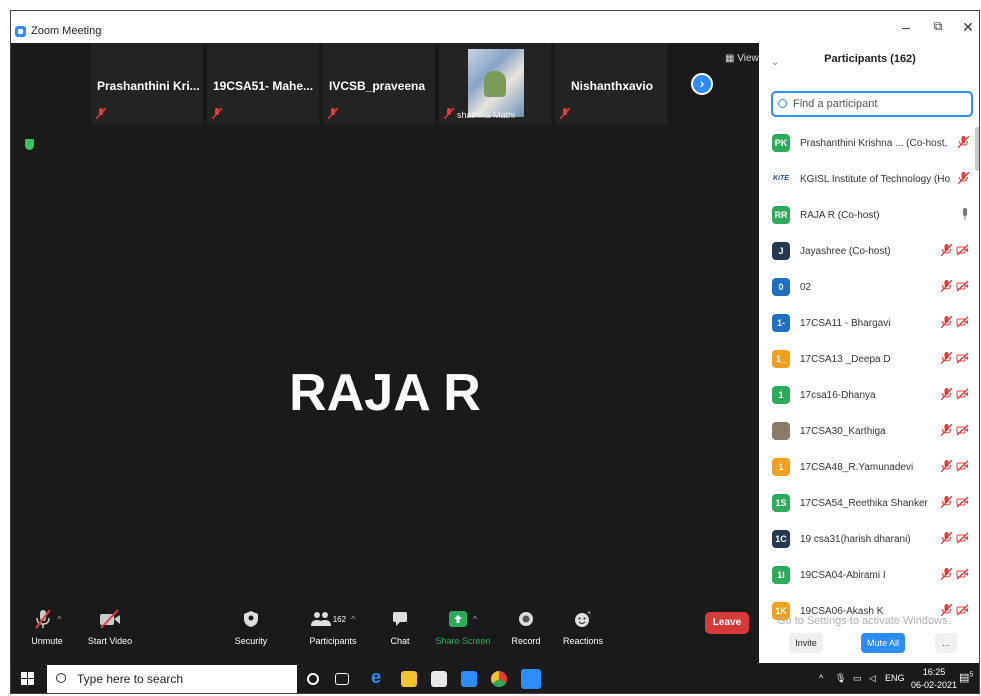  What do you see at coordinates (495, 27) in the screenshot?
I see `title-bar: Zoom Meeting – ⧉ ✕` at bounding box center [495, 27].